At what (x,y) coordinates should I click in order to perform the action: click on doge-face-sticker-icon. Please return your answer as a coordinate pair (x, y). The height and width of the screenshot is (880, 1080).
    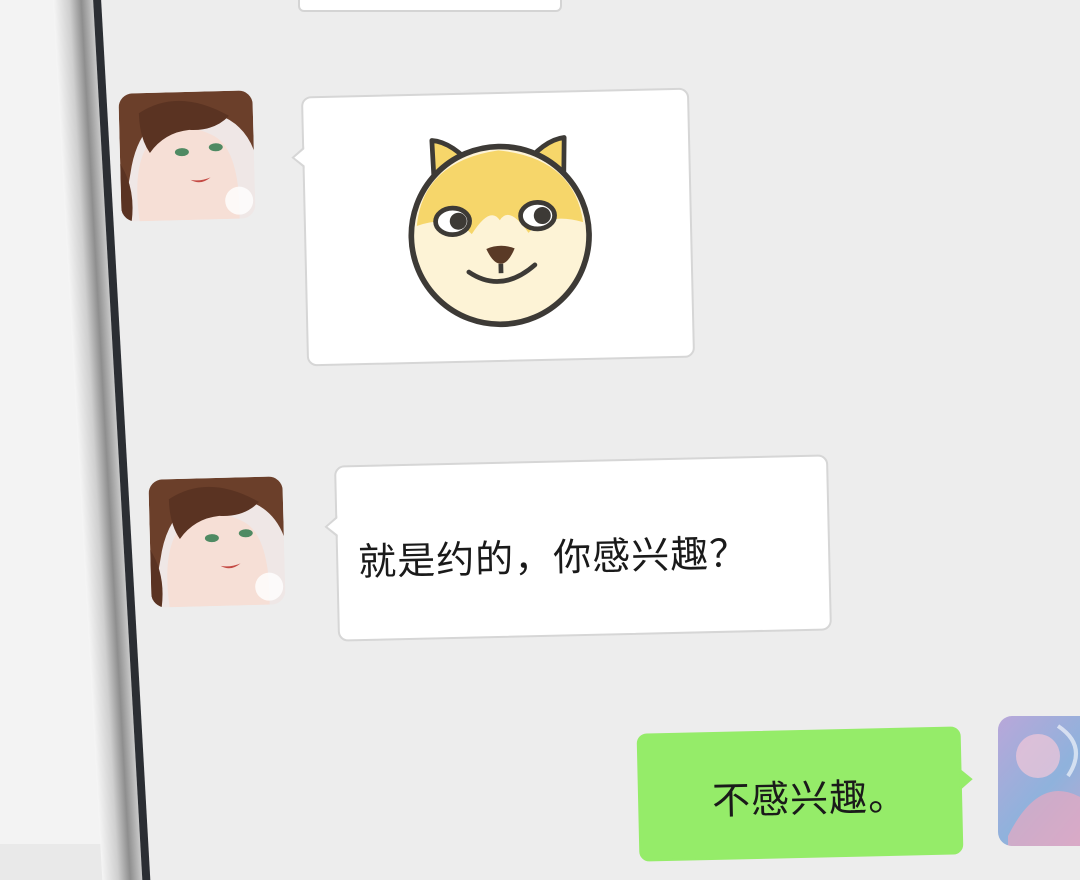
    Looking at the image, I should click on (500, 231).